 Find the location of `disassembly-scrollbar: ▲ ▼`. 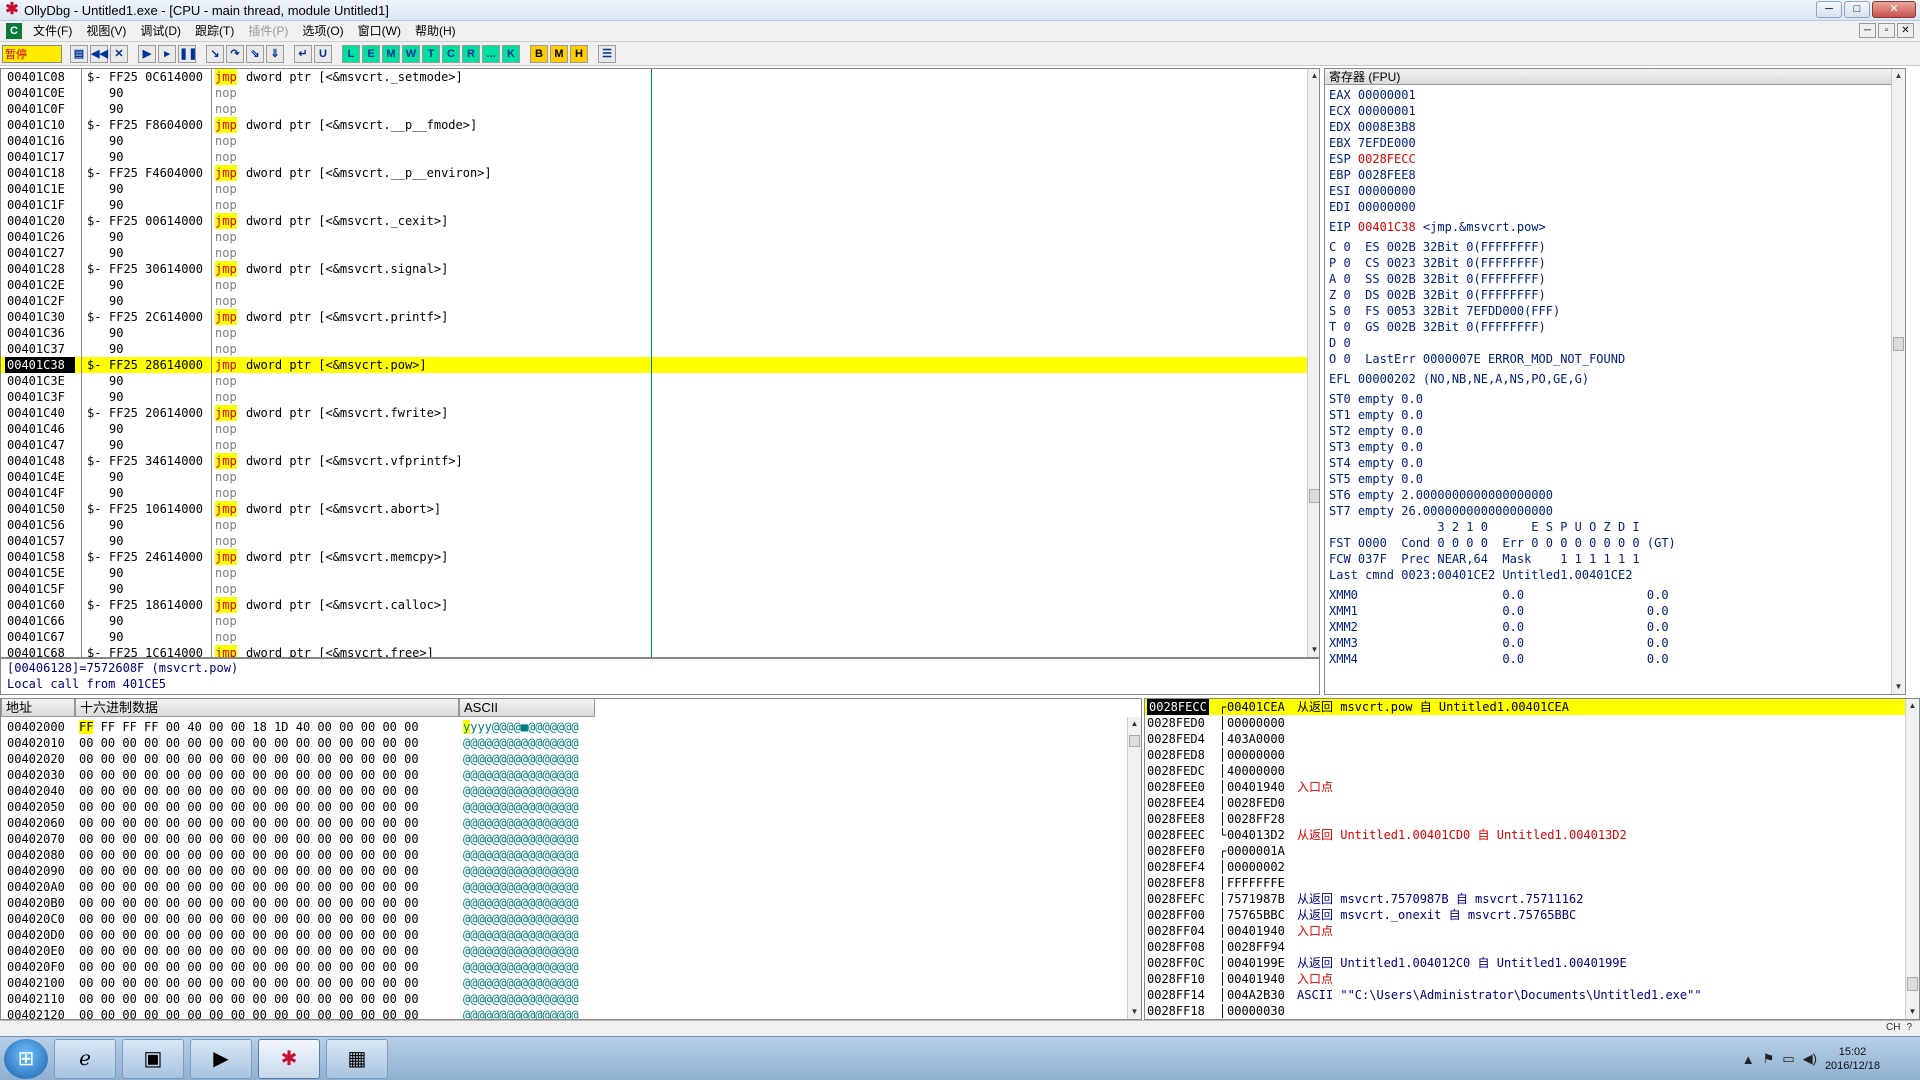

disassembly-scrollbar: ▲ ▼ is located at coordinates (1313, 363).